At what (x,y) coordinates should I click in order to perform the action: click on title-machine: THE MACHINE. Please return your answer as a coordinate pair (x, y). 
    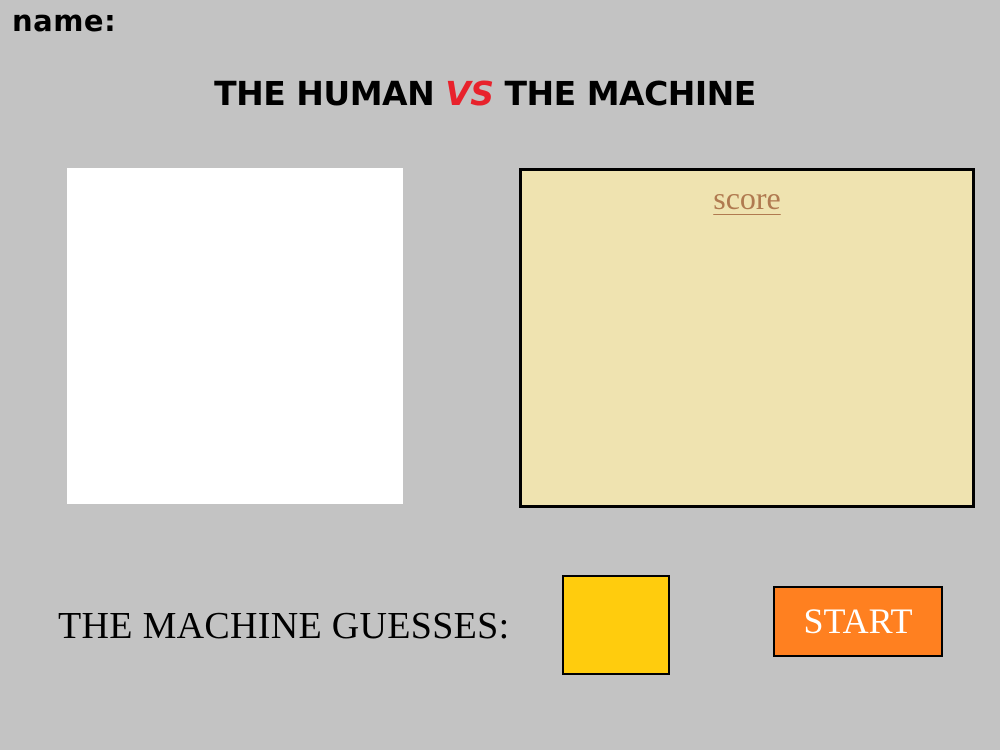
    Looking at the image, I should click on (630, 93).